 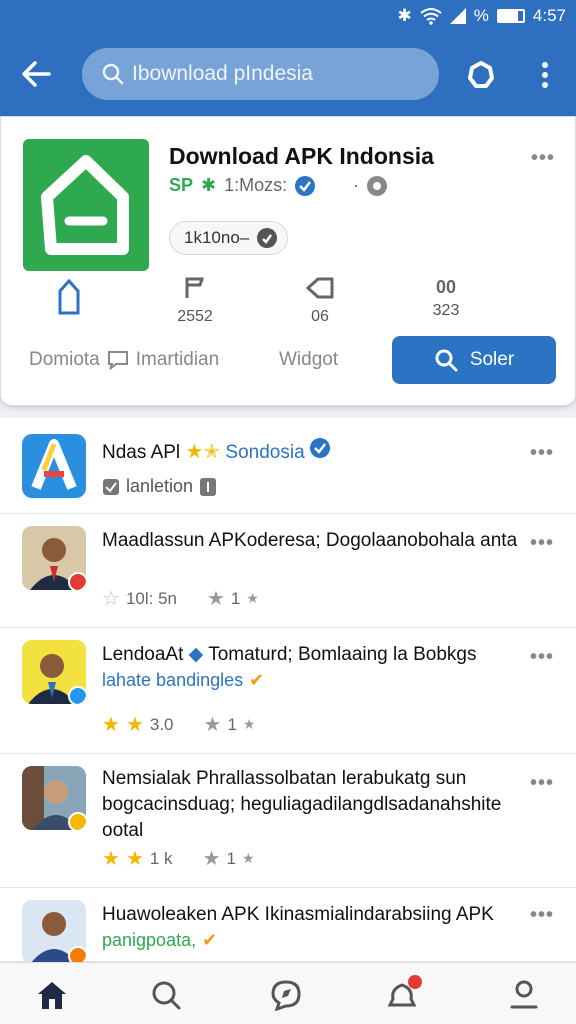 I want to click on app-meta: SP ✱ 1:Mozs: ·, so click(x=278, y=185).